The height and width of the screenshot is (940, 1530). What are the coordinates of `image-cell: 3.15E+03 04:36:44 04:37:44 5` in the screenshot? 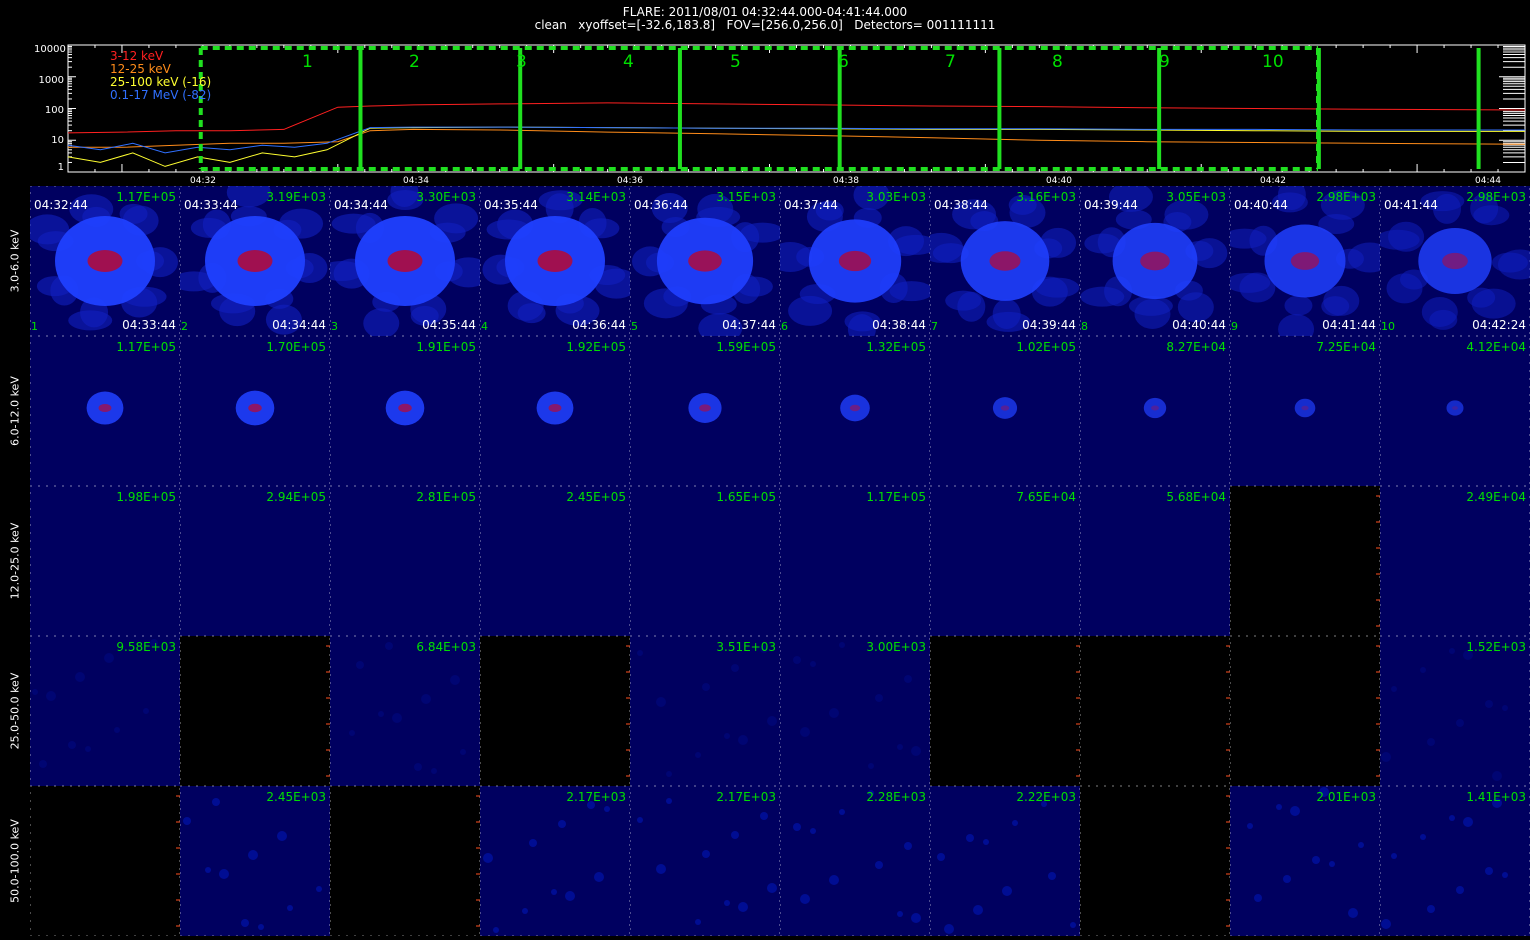 It's located at (705, 261).